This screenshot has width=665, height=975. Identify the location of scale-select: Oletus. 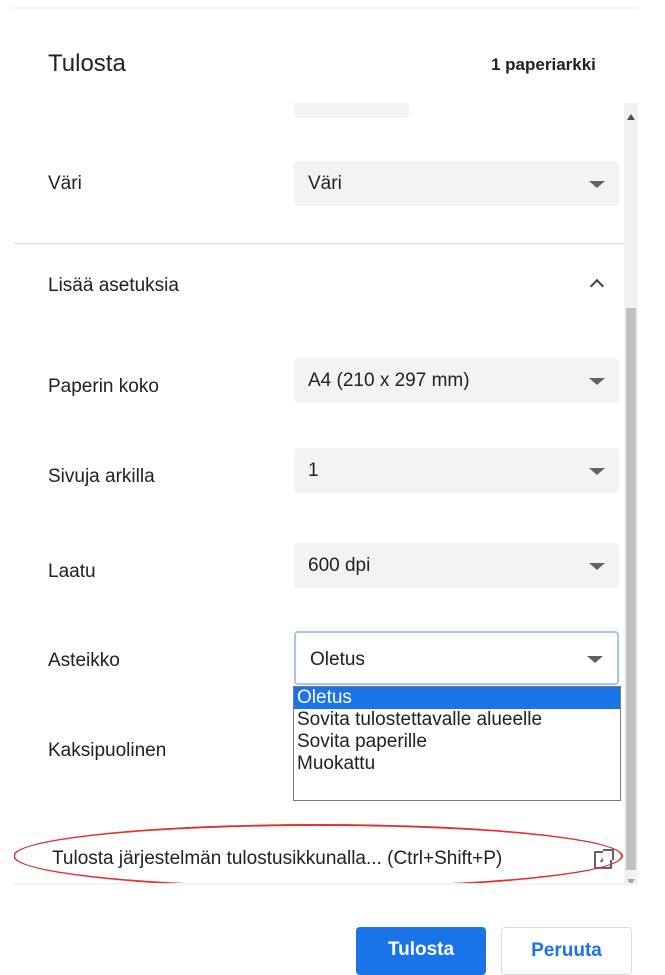
(456, 658).